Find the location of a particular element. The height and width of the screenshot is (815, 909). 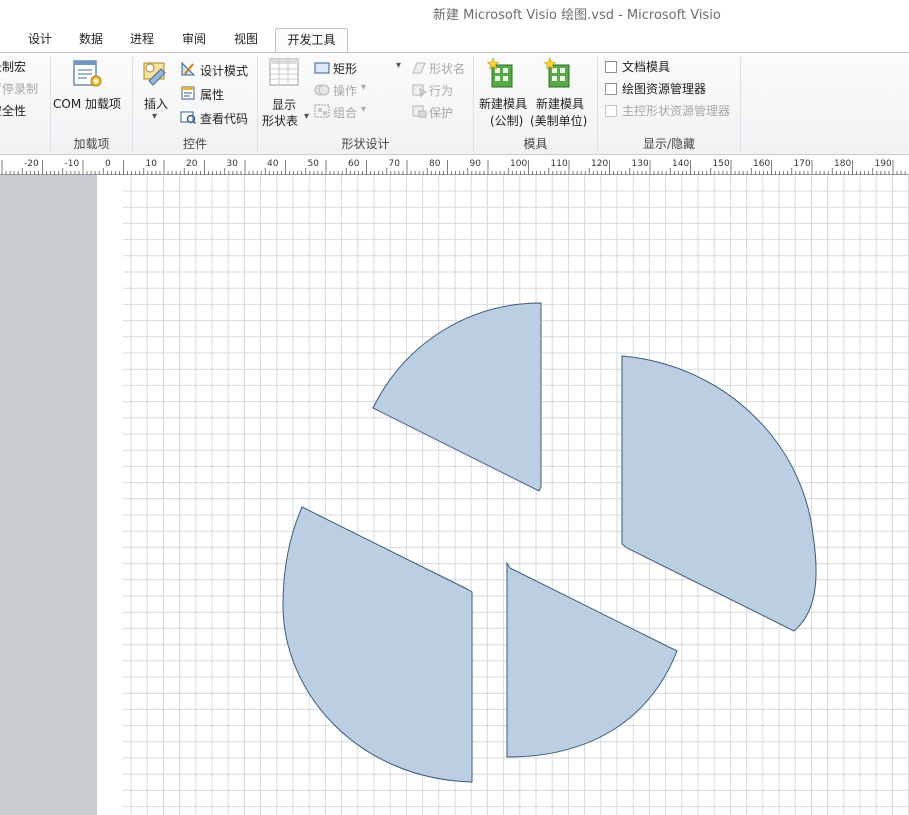

ruler-label: 60 is located at coordinates (354, 164).